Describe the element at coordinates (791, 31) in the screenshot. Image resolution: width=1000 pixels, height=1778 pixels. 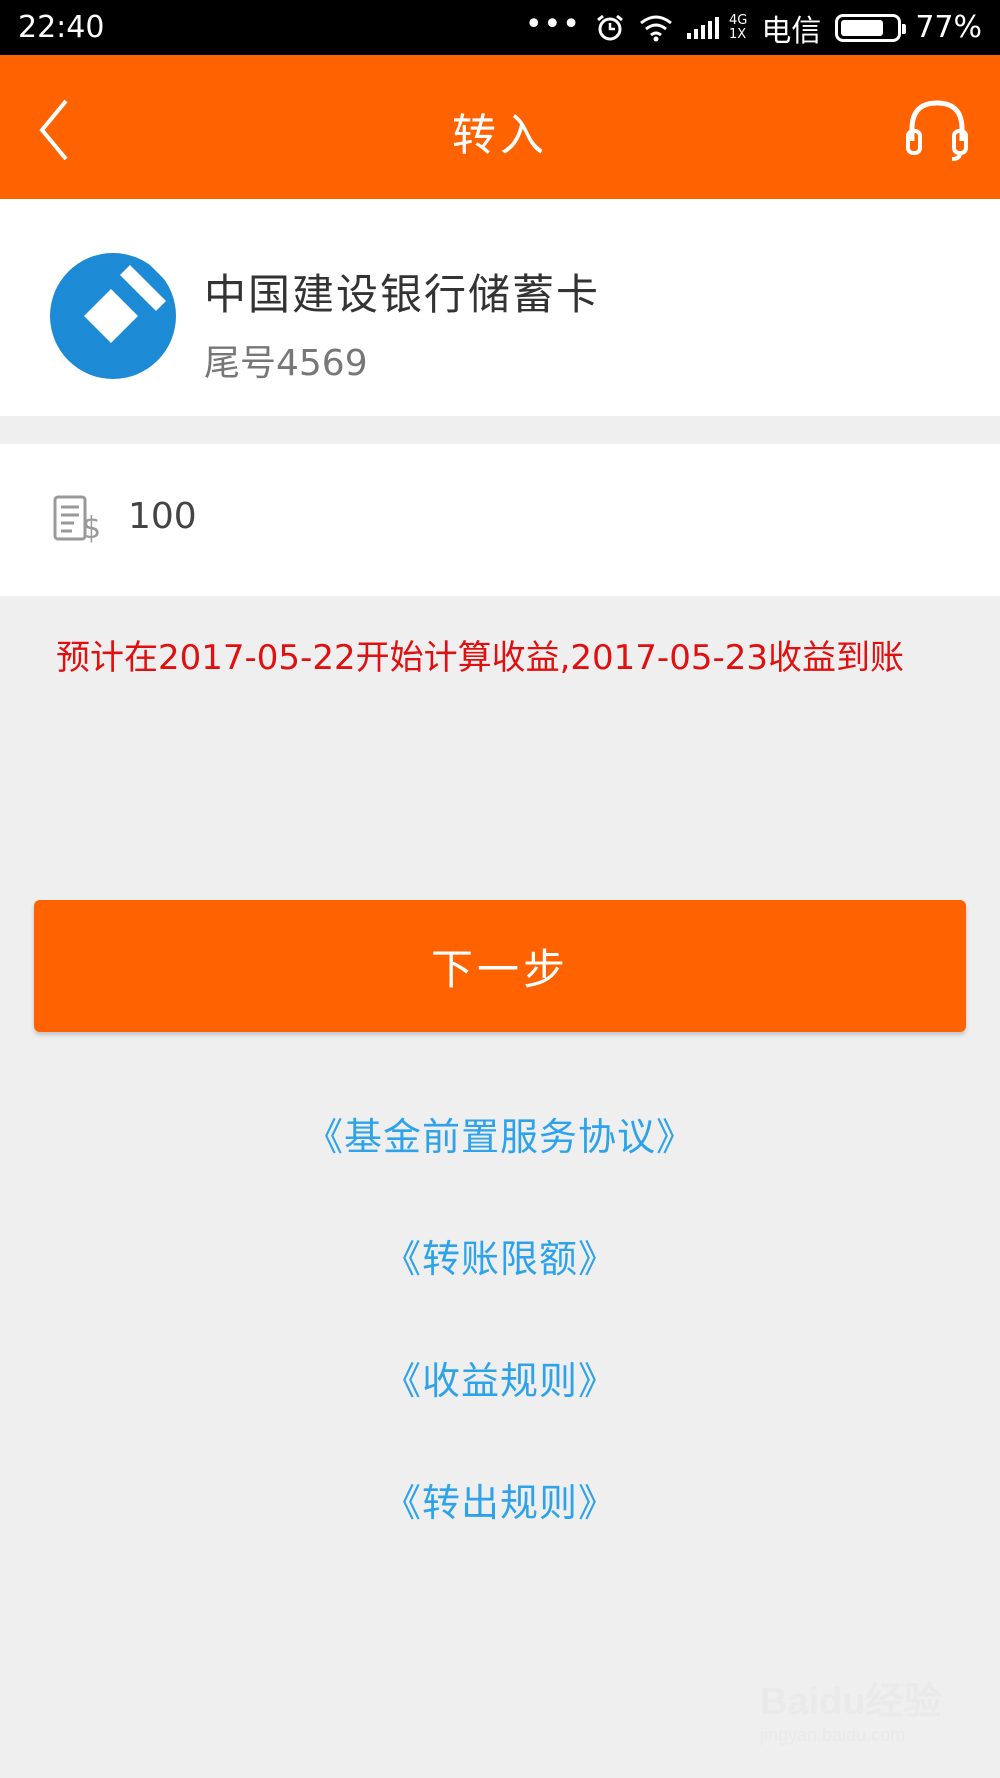
I see `carrier-name: 电信` at that location.